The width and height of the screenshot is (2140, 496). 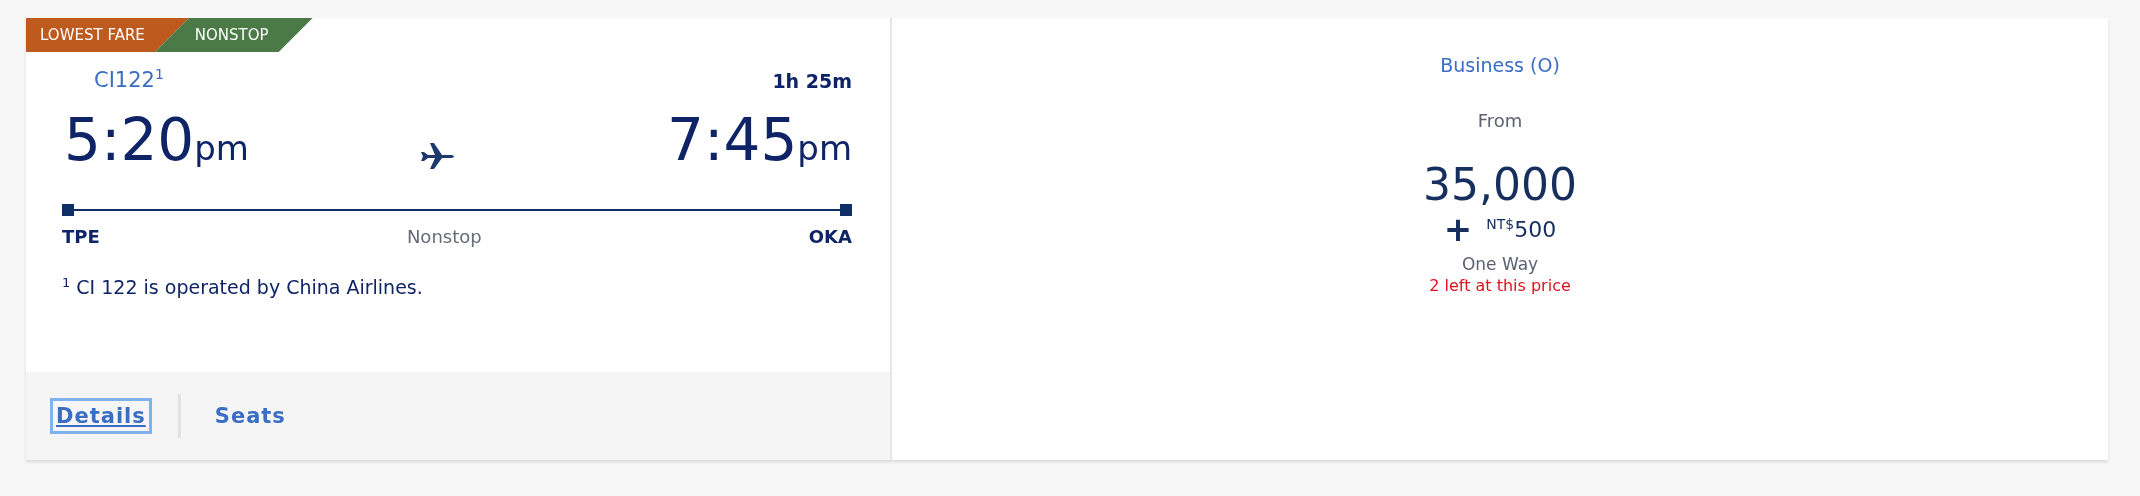 What do you see at coordinates (1500, 184) in the screenshot?
I see `miles-price: 35,000` at bounding box center [1500, 184].